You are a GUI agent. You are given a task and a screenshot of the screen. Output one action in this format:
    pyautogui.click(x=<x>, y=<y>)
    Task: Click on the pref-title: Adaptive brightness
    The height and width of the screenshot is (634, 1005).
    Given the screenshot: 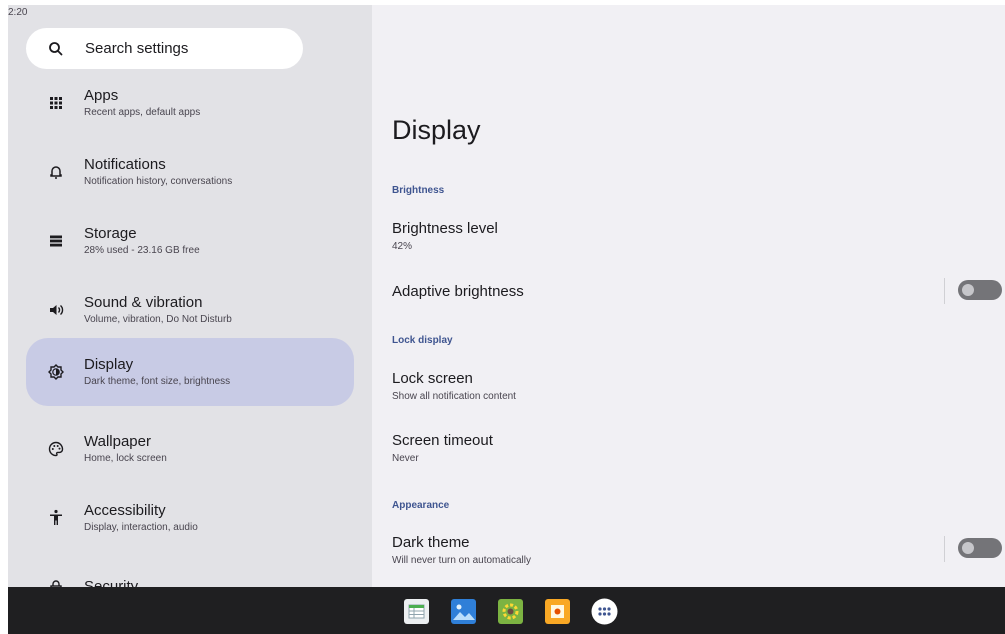 What is the action you would take?
    pyautogui.click(x=458, y=291)
    